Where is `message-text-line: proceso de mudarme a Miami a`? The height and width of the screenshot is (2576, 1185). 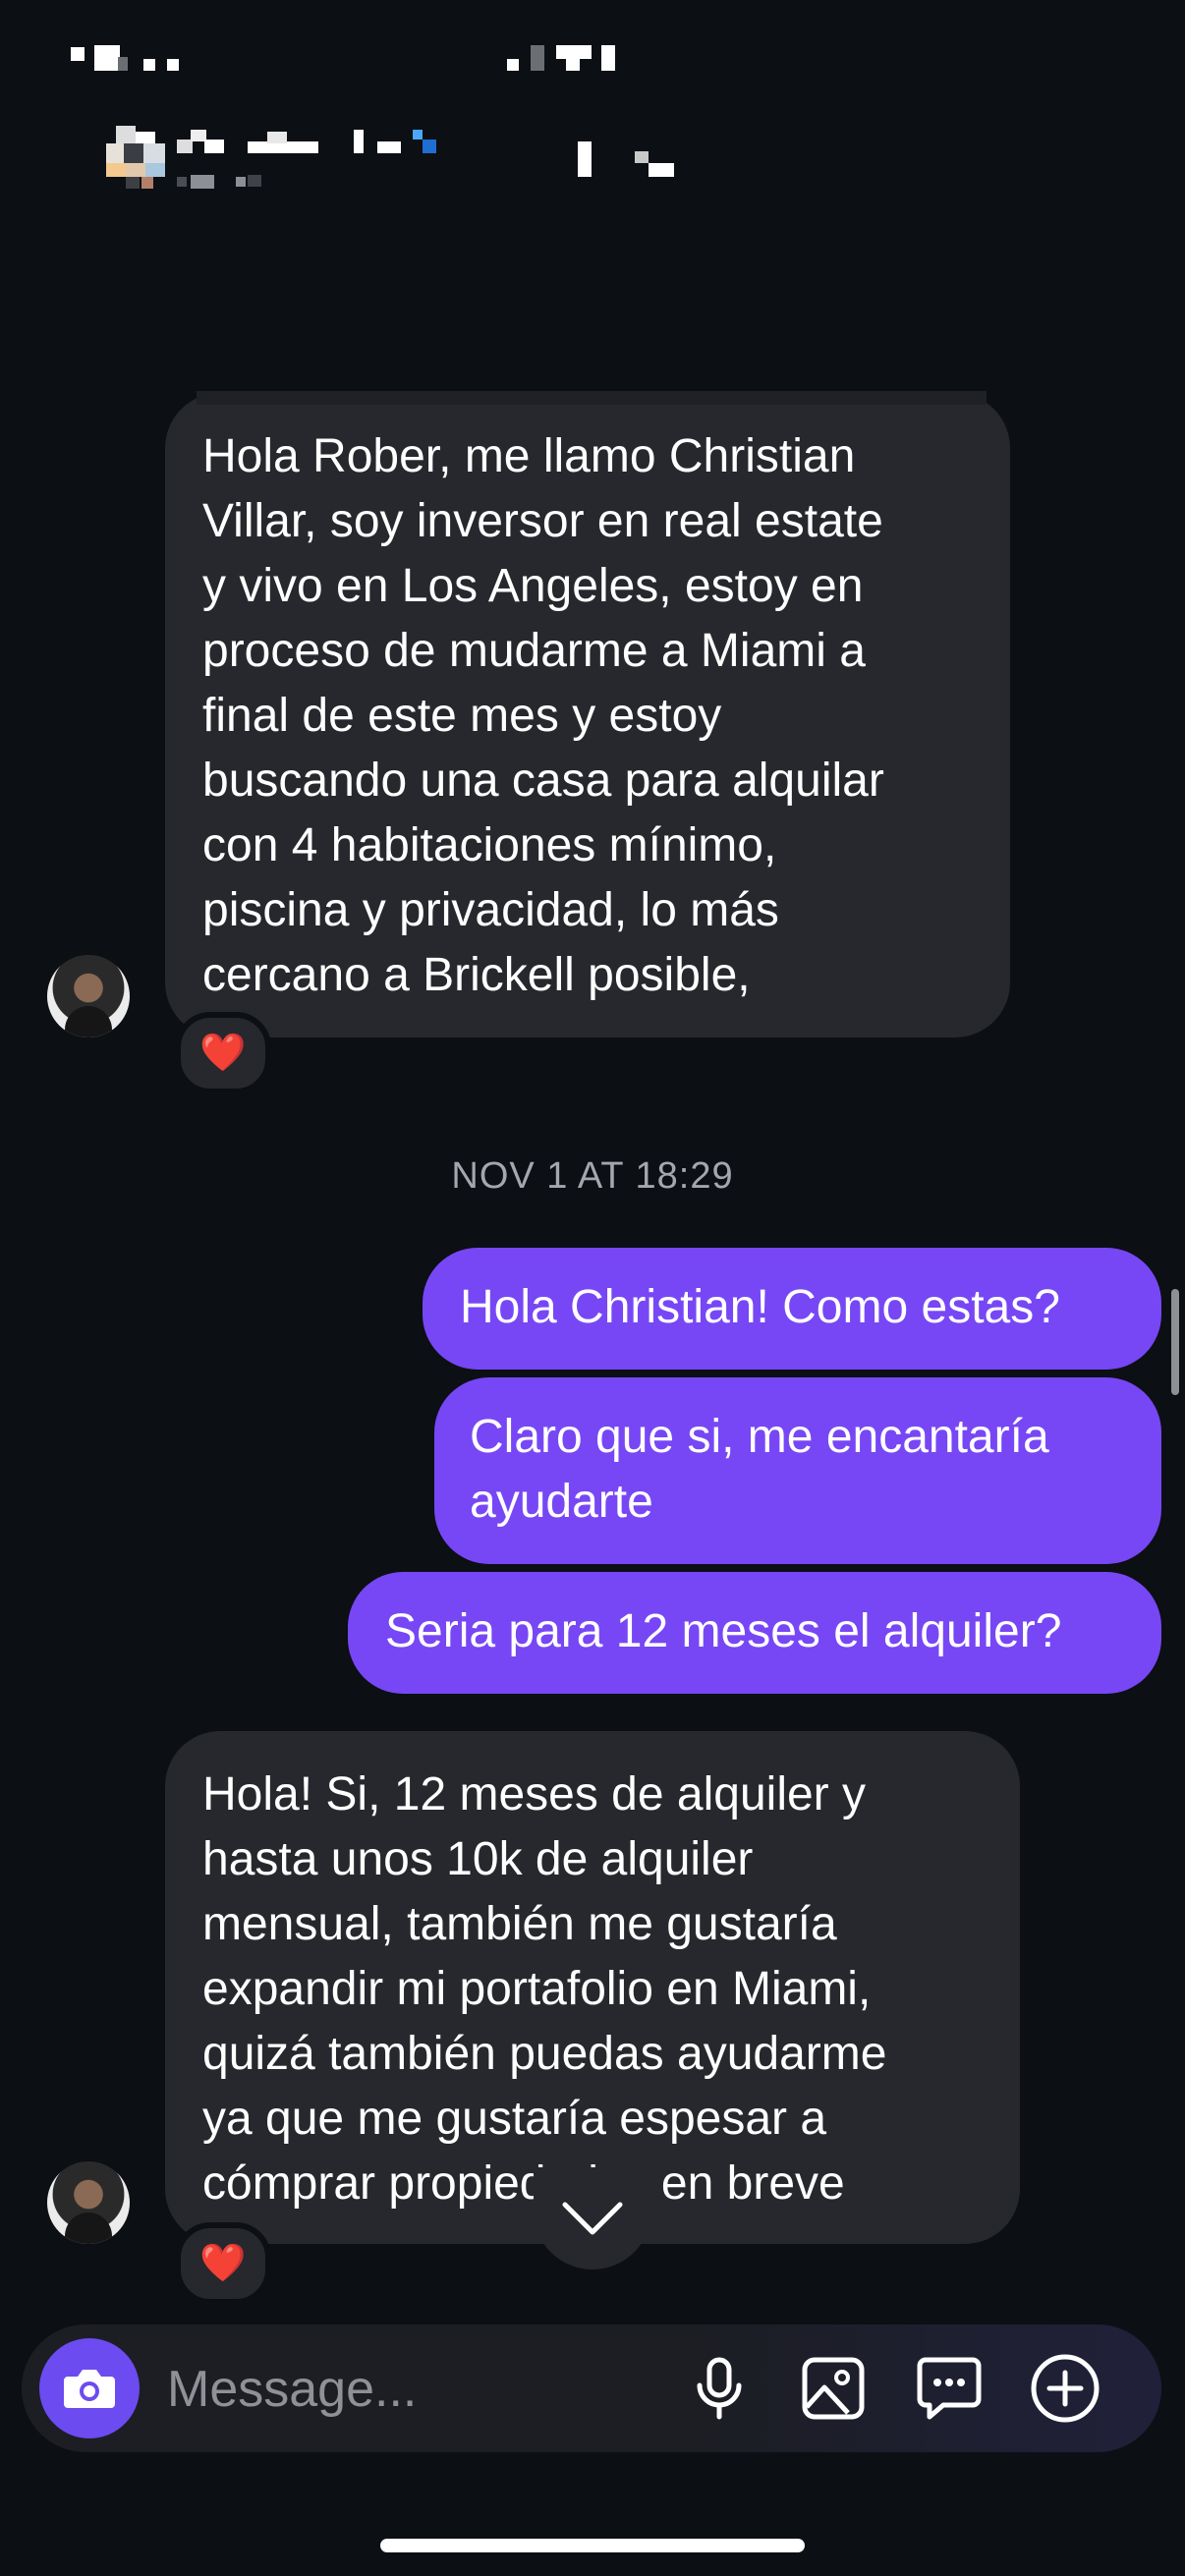
message-text-line: proceso de mudarme a Miami a is located at coordinates (534, 651).